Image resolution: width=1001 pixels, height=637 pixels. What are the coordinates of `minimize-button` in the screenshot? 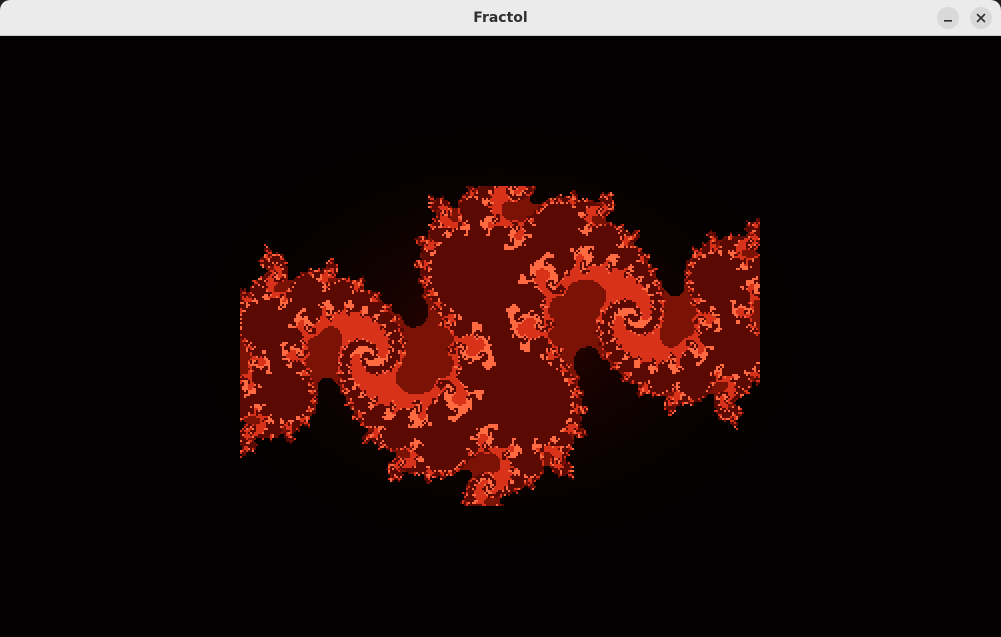 It's located at (948, 18).